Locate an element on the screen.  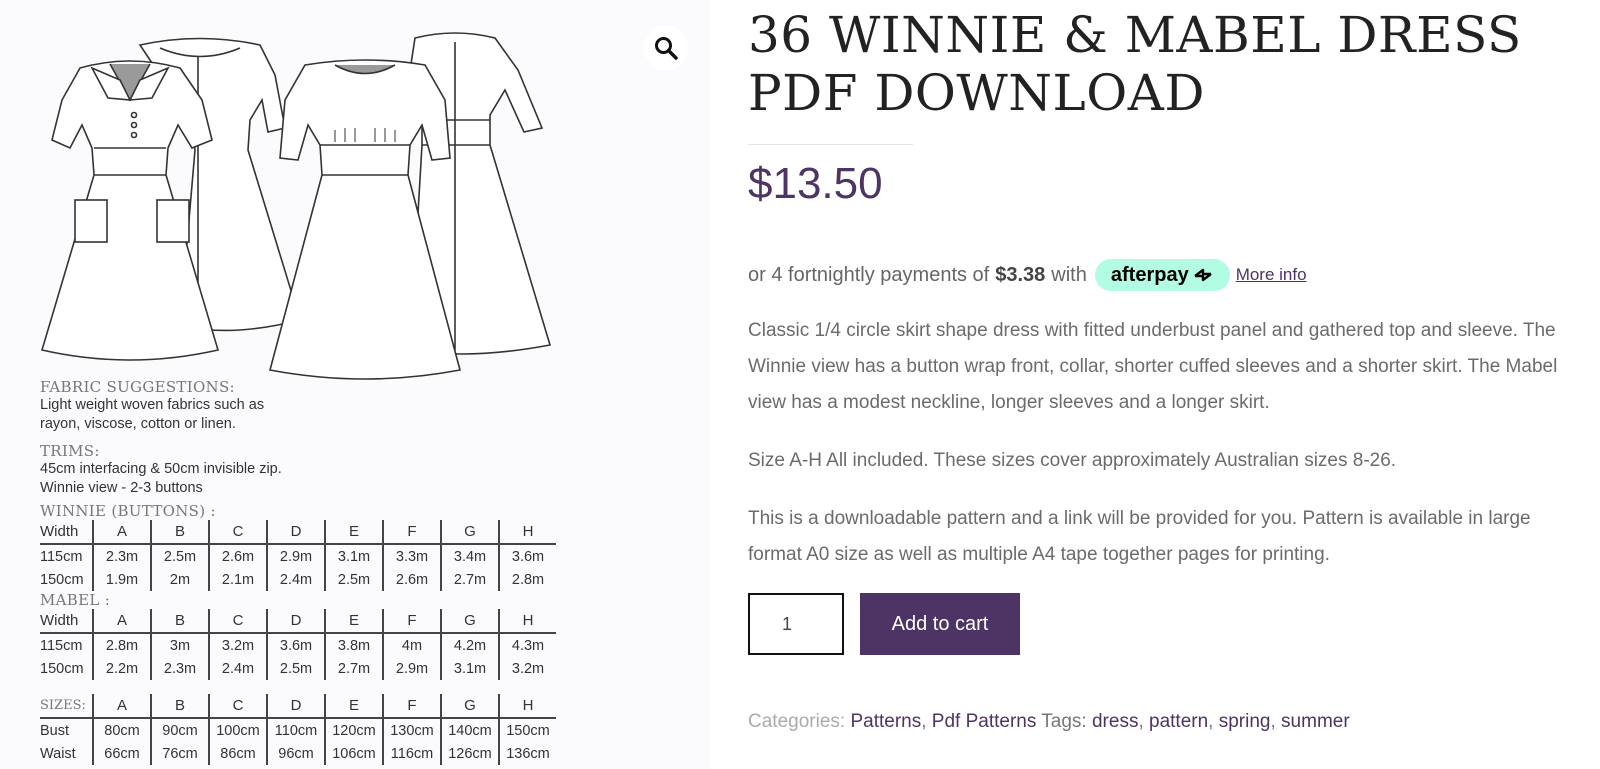
sizes-label: SIZES: is located at coordinates (66, 706).